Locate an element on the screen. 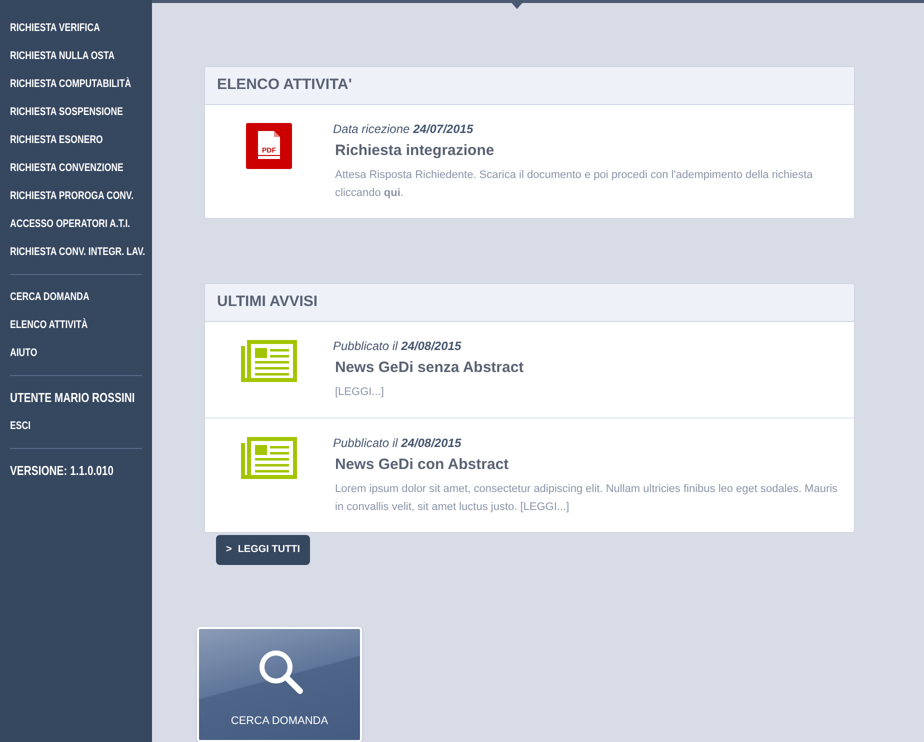  sidebar-link: ESCI is located at coordinates (20, 426).